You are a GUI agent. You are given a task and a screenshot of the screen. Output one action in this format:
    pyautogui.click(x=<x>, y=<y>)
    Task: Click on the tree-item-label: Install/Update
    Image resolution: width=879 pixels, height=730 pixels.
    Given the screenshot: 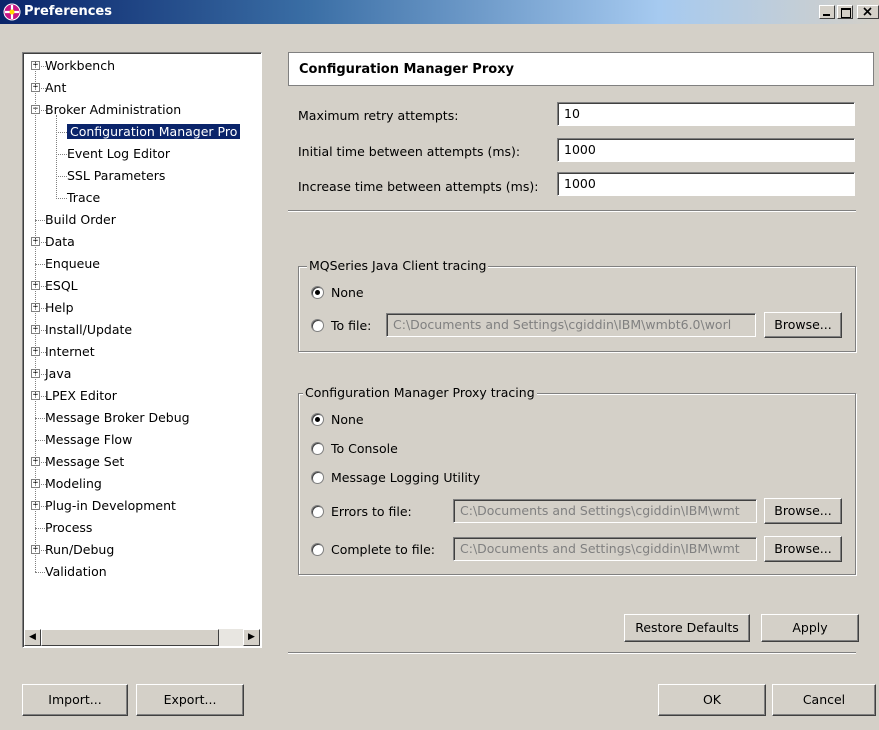 What is the action you would take?
    pyautogui.click(x=89, y=329)
    